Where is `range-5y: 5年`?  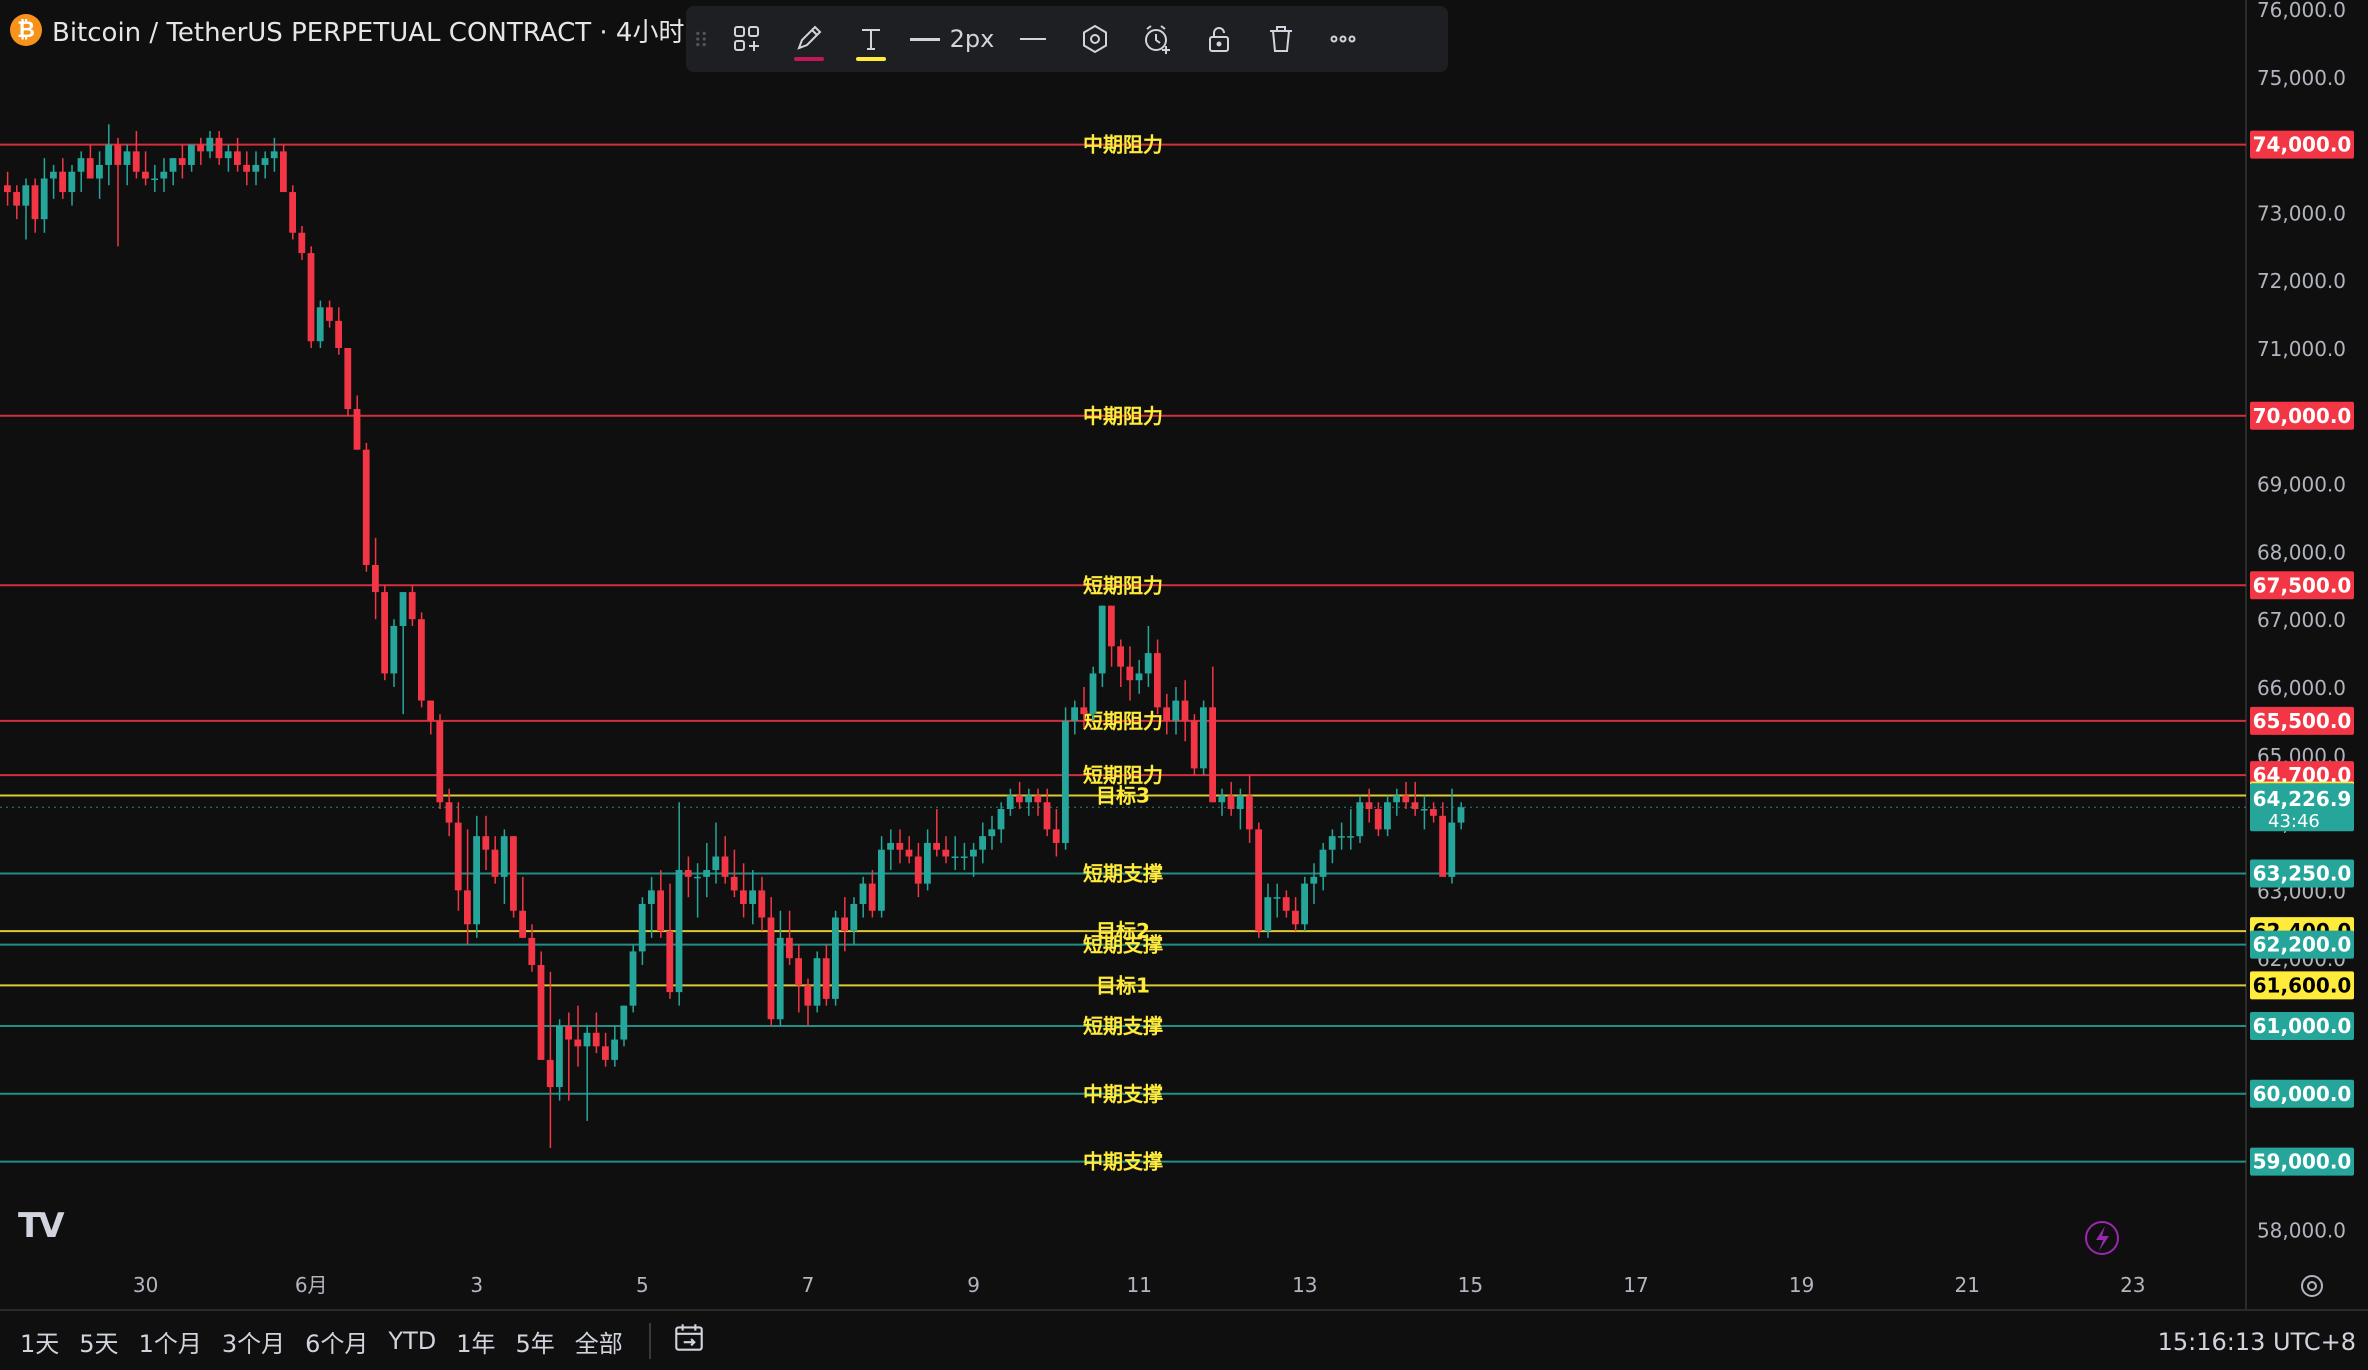 range-5y: 5年 is located at coordinates (535, 1341).